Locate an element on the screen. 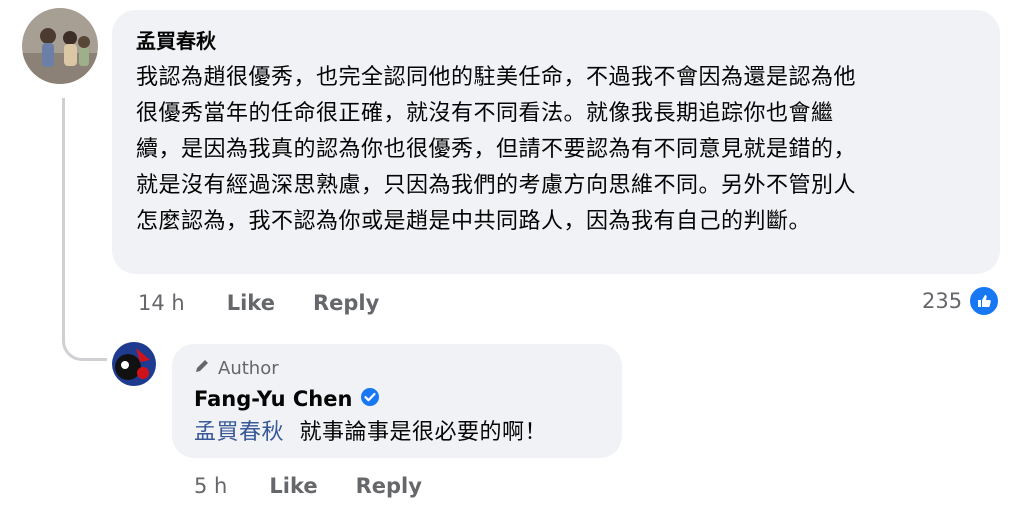 The width and height of the screenshot is (1024, 522). comment-timestamp: 14 h is located at coordinates (161, 303).